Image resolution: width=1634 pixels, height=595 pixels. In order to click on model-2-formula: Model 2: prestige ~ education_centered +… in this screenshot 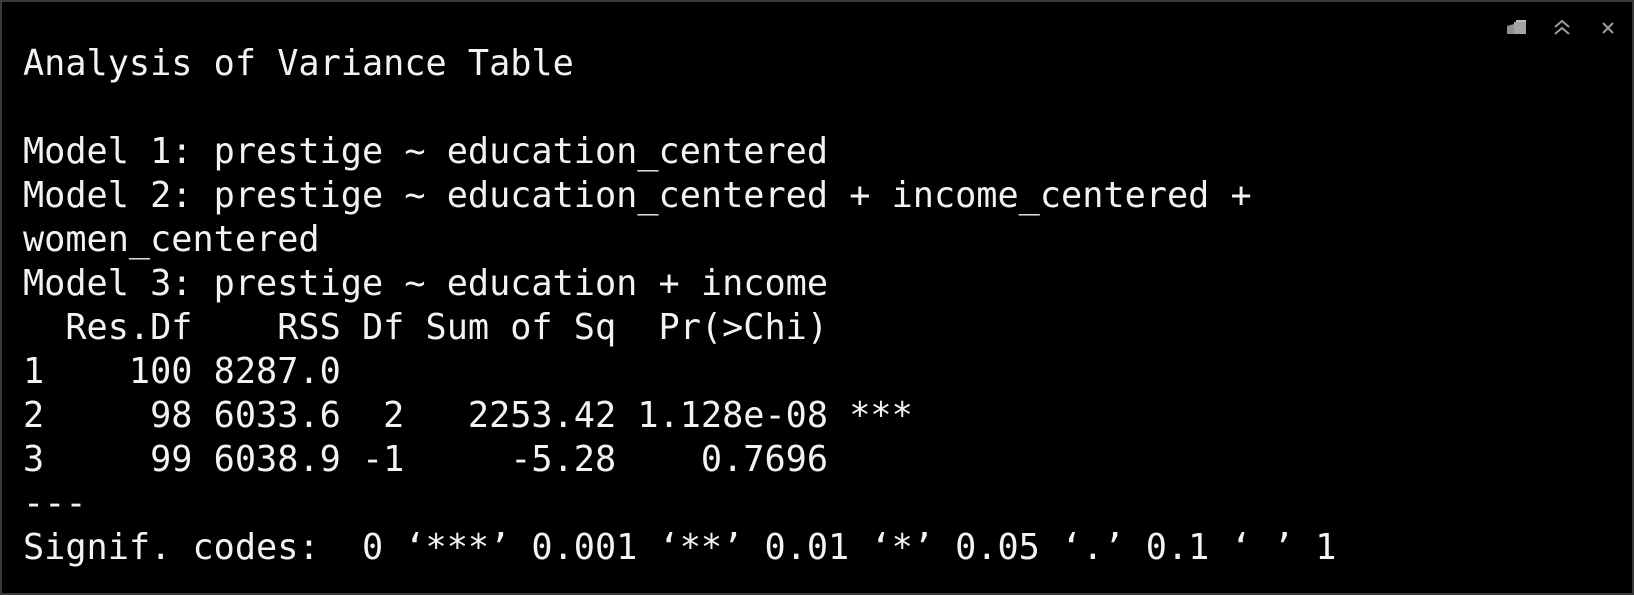, I will do `click(637, 195)`.